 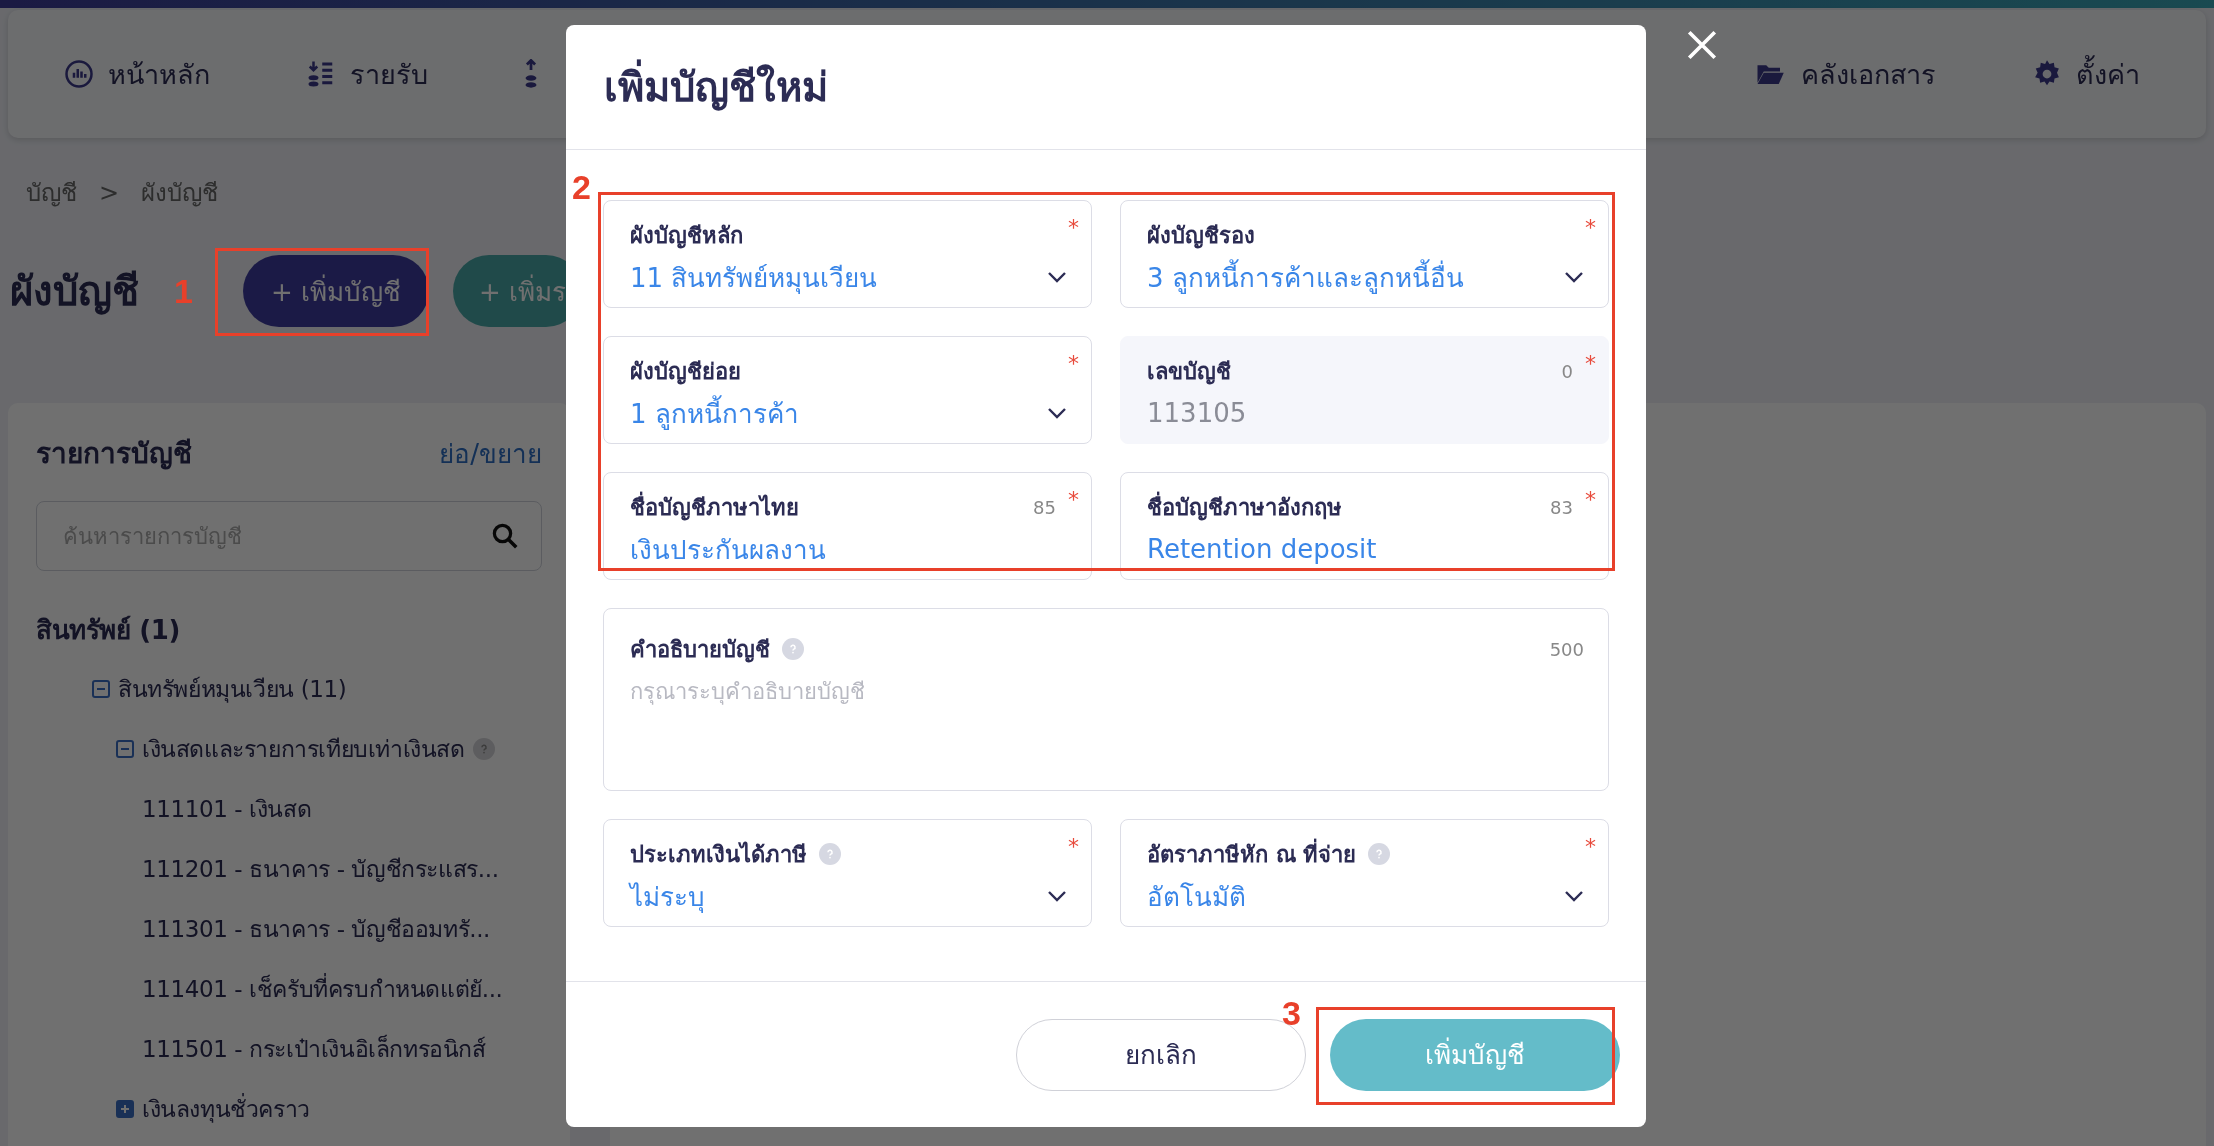 What do you see at coordinates (1561, 507) in the screenshot?
I see `character-counter: 83` at bounding box center [1561, 507].